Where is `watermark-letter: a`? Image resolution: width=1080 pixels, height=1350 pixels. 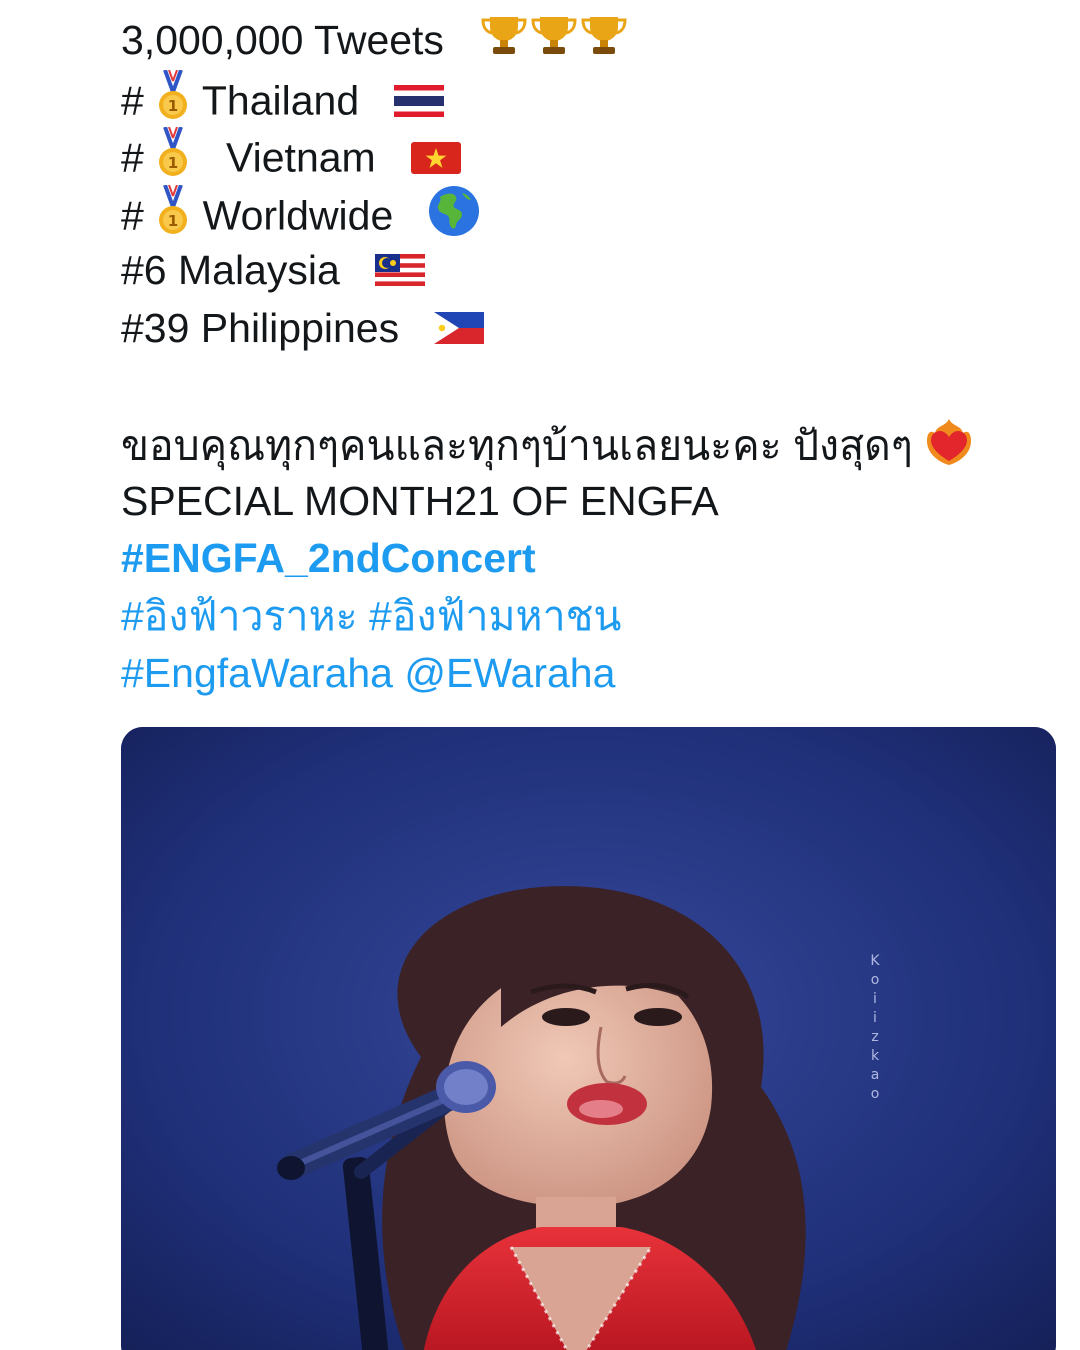 watermark-letter: a is located at coordinates (875, 1075).